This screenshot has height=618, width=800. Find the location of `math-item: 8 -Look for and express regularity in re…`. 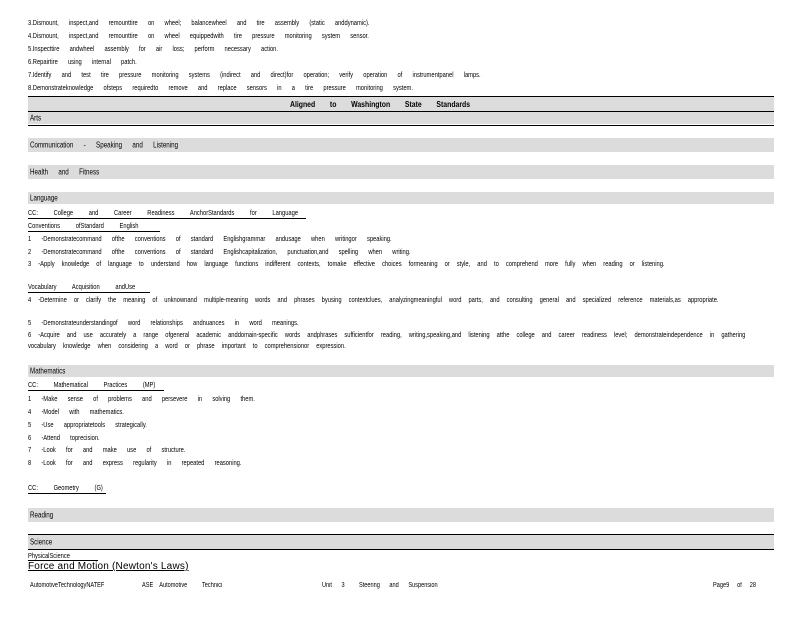

math-item: 8 -Look for and express regularity in re… is located at coordinates (135, 462).